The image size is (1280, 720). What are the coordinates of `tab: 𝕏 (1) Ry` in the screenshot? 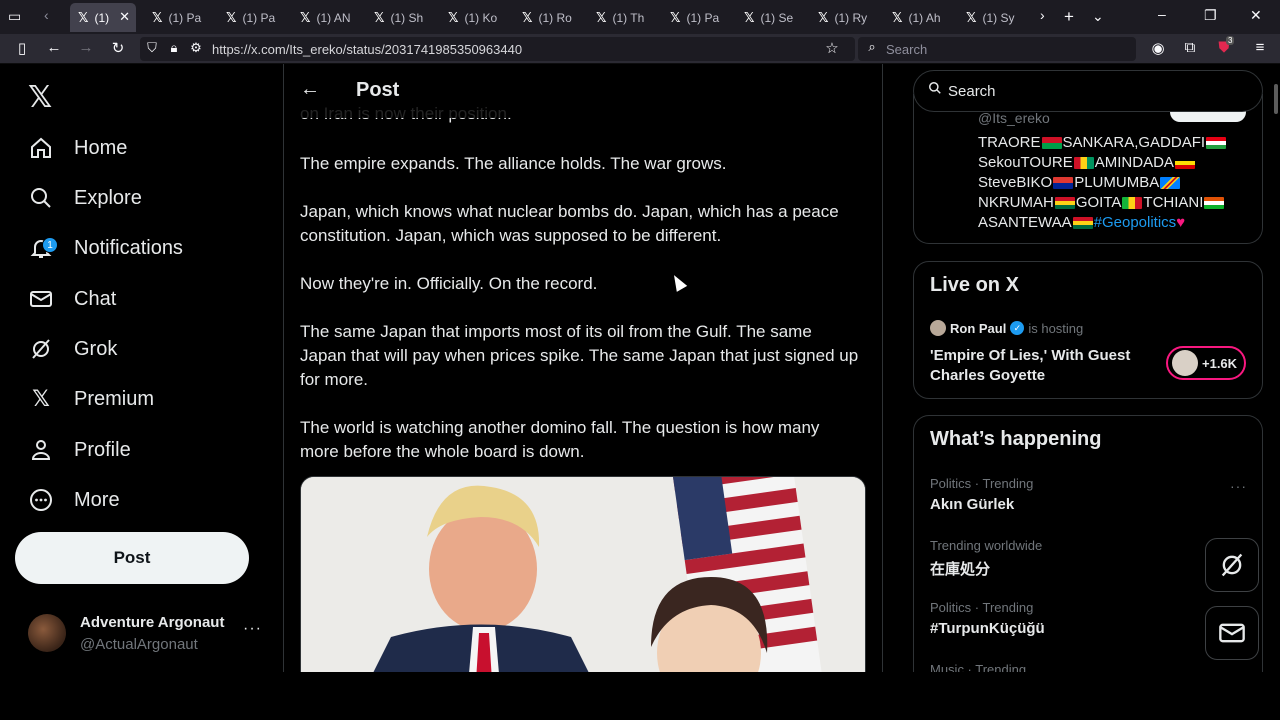 It's located at (842, 17).